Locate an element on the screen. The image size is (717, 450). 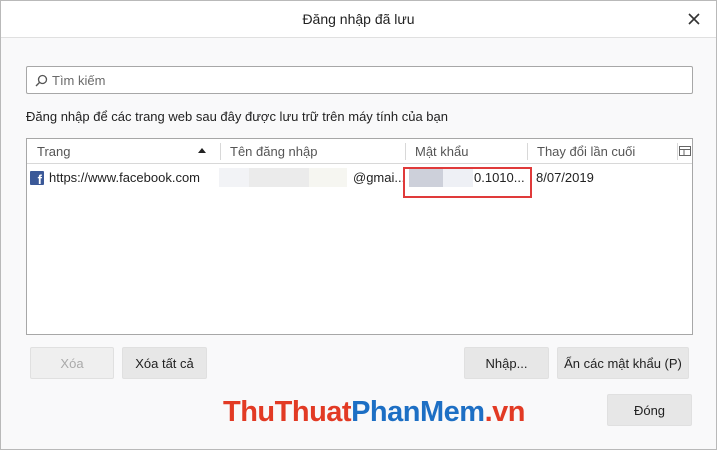
column-header-password: Mật khẩu is located at coordinates (466, 151).